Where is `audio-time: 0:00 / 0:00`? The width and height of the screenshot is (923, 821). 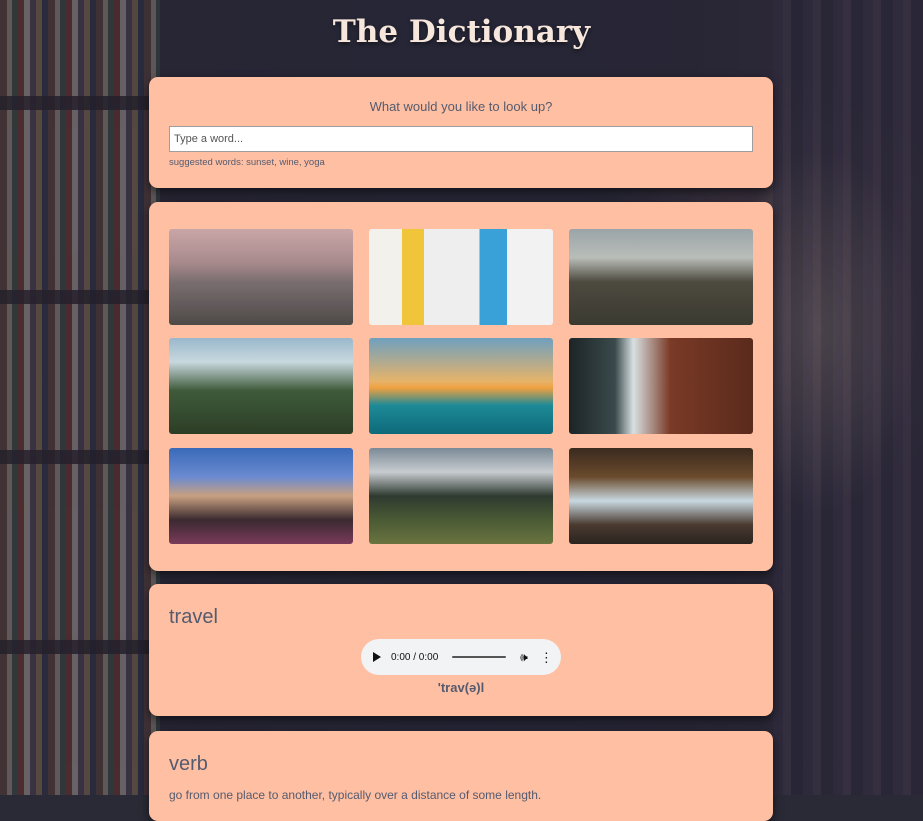
audio-time: 0:00 / 0:00 is located at coordinates (415, 657).